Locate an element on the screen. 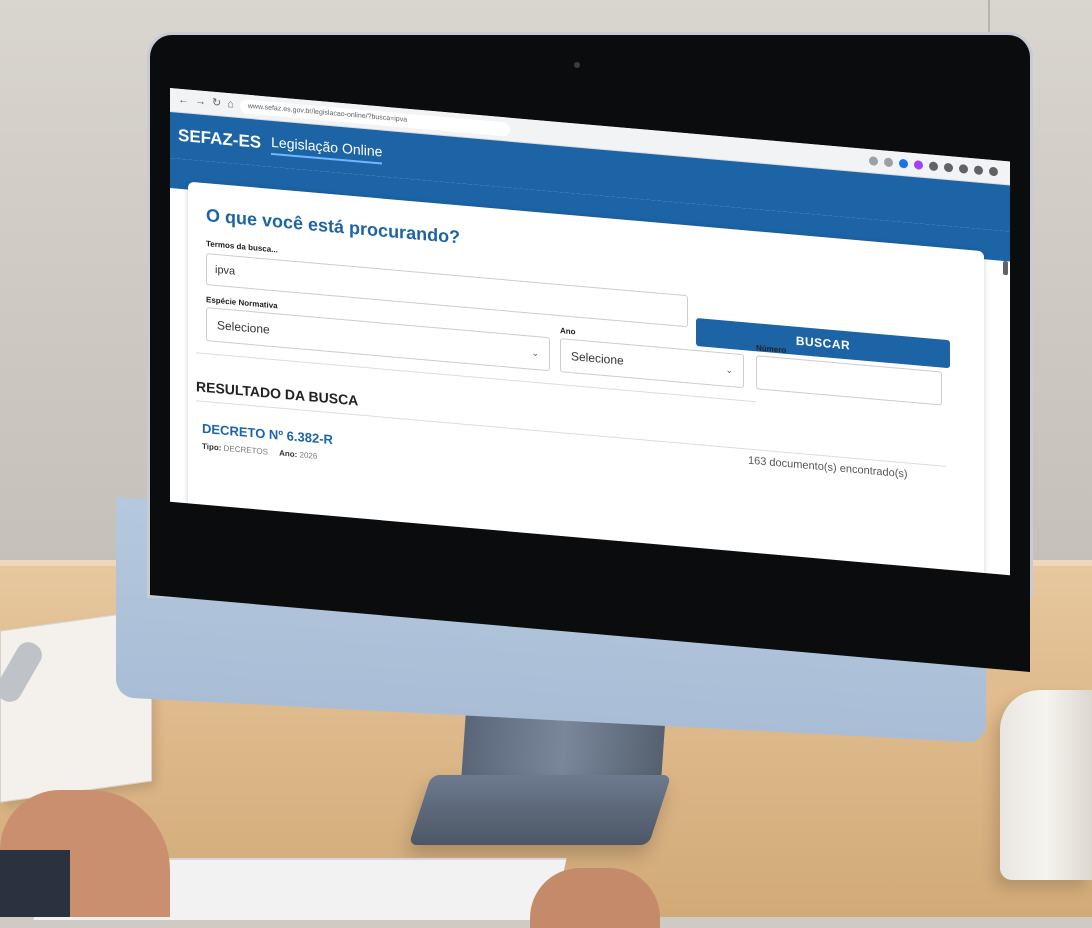 The width and height of the screenshot is (1092, 928). puzzle-icon is located at coordinates (933, 166).